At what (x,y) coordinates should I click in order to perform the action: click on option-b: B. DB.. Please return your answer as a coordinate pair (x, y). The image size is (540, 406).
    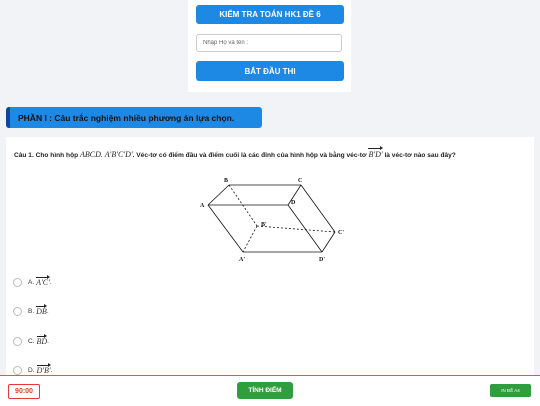
    Looking at the image, I should click on (31, 310).